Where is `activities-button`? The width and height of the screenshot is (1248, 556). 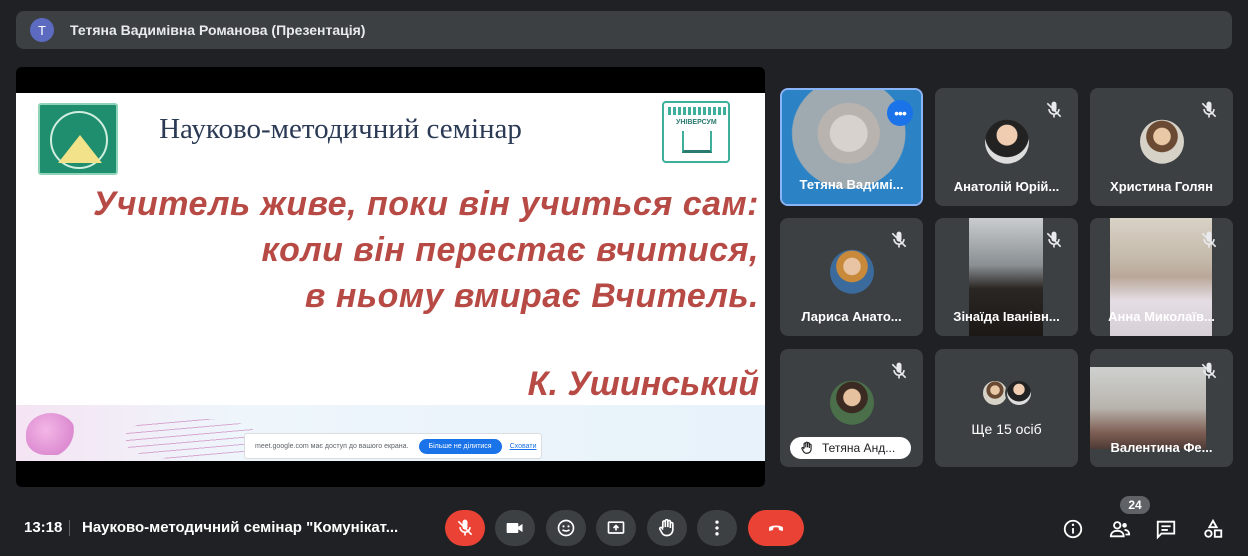 activities-button is located at coordinates (1213, 529).